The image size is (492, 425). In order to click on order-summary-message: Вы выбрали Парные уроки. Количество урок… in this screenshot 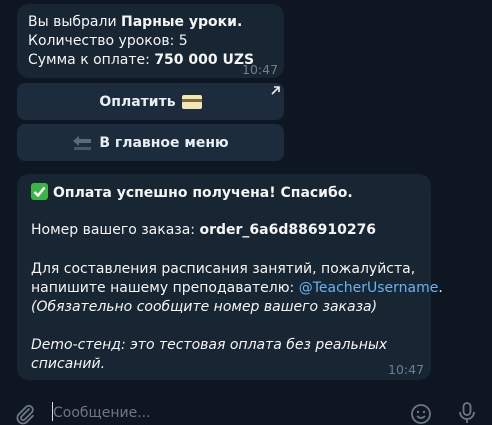, I will do `click(150, 41)`.